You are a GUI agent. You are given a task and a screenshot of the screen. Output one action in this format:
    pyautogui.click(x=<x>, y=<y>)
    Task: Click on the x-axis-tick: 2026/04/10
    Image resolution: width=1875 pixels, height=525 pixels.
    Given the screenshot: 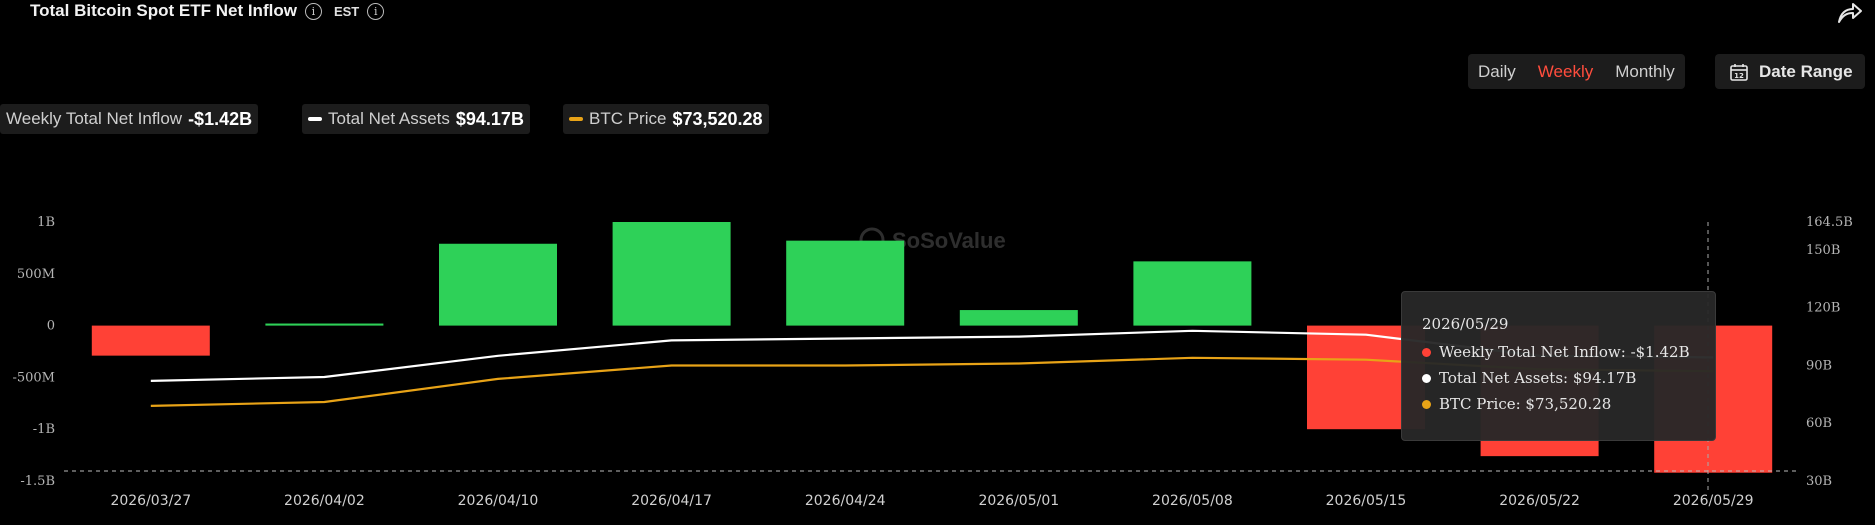 What is the action you would take?
    pyautogui.click(x=498, y=501)
    